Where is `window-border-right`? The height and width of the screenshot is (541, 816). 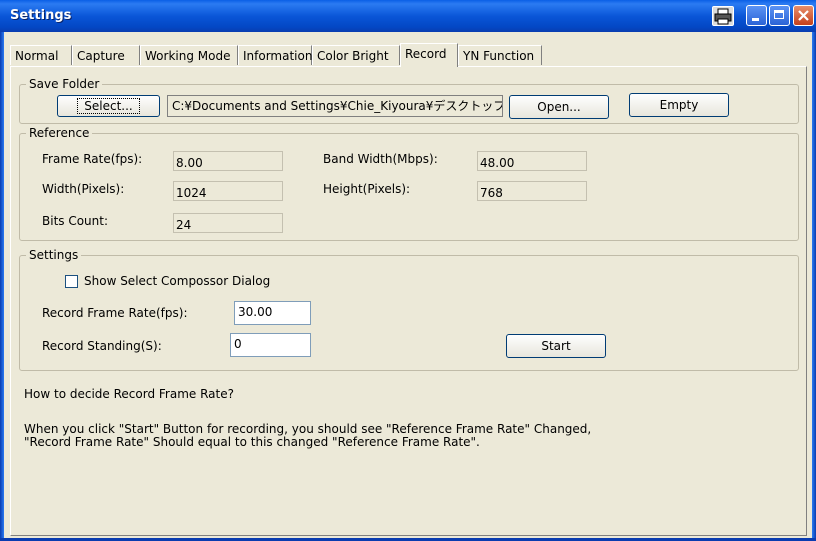
window-border-right is located at coordinates (814, 286).